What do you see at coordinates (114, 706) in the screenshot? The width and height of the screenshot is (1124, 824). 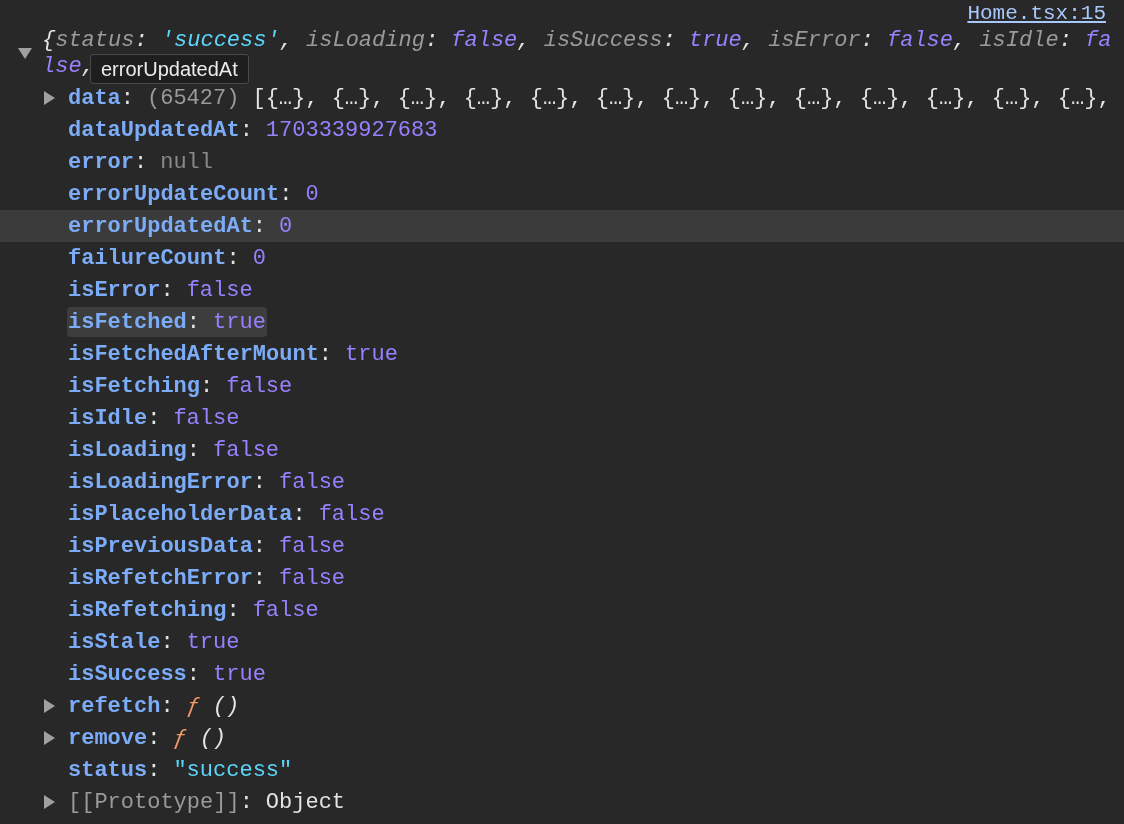 I see `property-key: refetch` at bounding box center [114, 706].